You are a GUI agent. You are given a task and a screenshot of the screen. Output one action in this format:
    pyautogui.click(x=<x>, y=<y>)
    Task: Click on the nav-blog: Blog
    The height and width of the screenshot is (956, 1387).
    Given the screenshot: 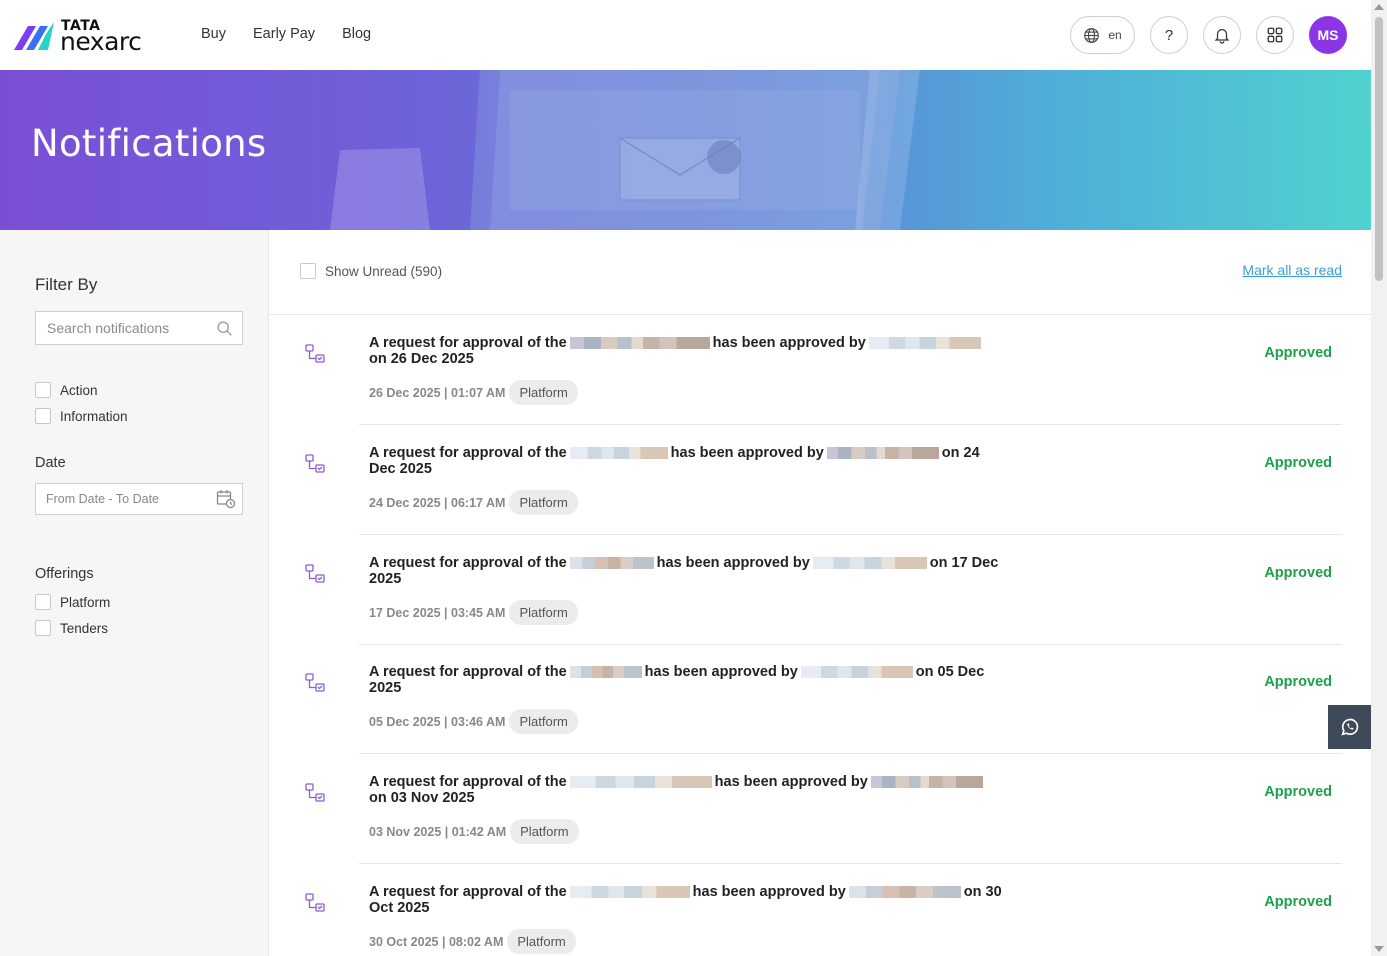 What is the action you would take?
    pyautogui.click(x=356, y=34)
    